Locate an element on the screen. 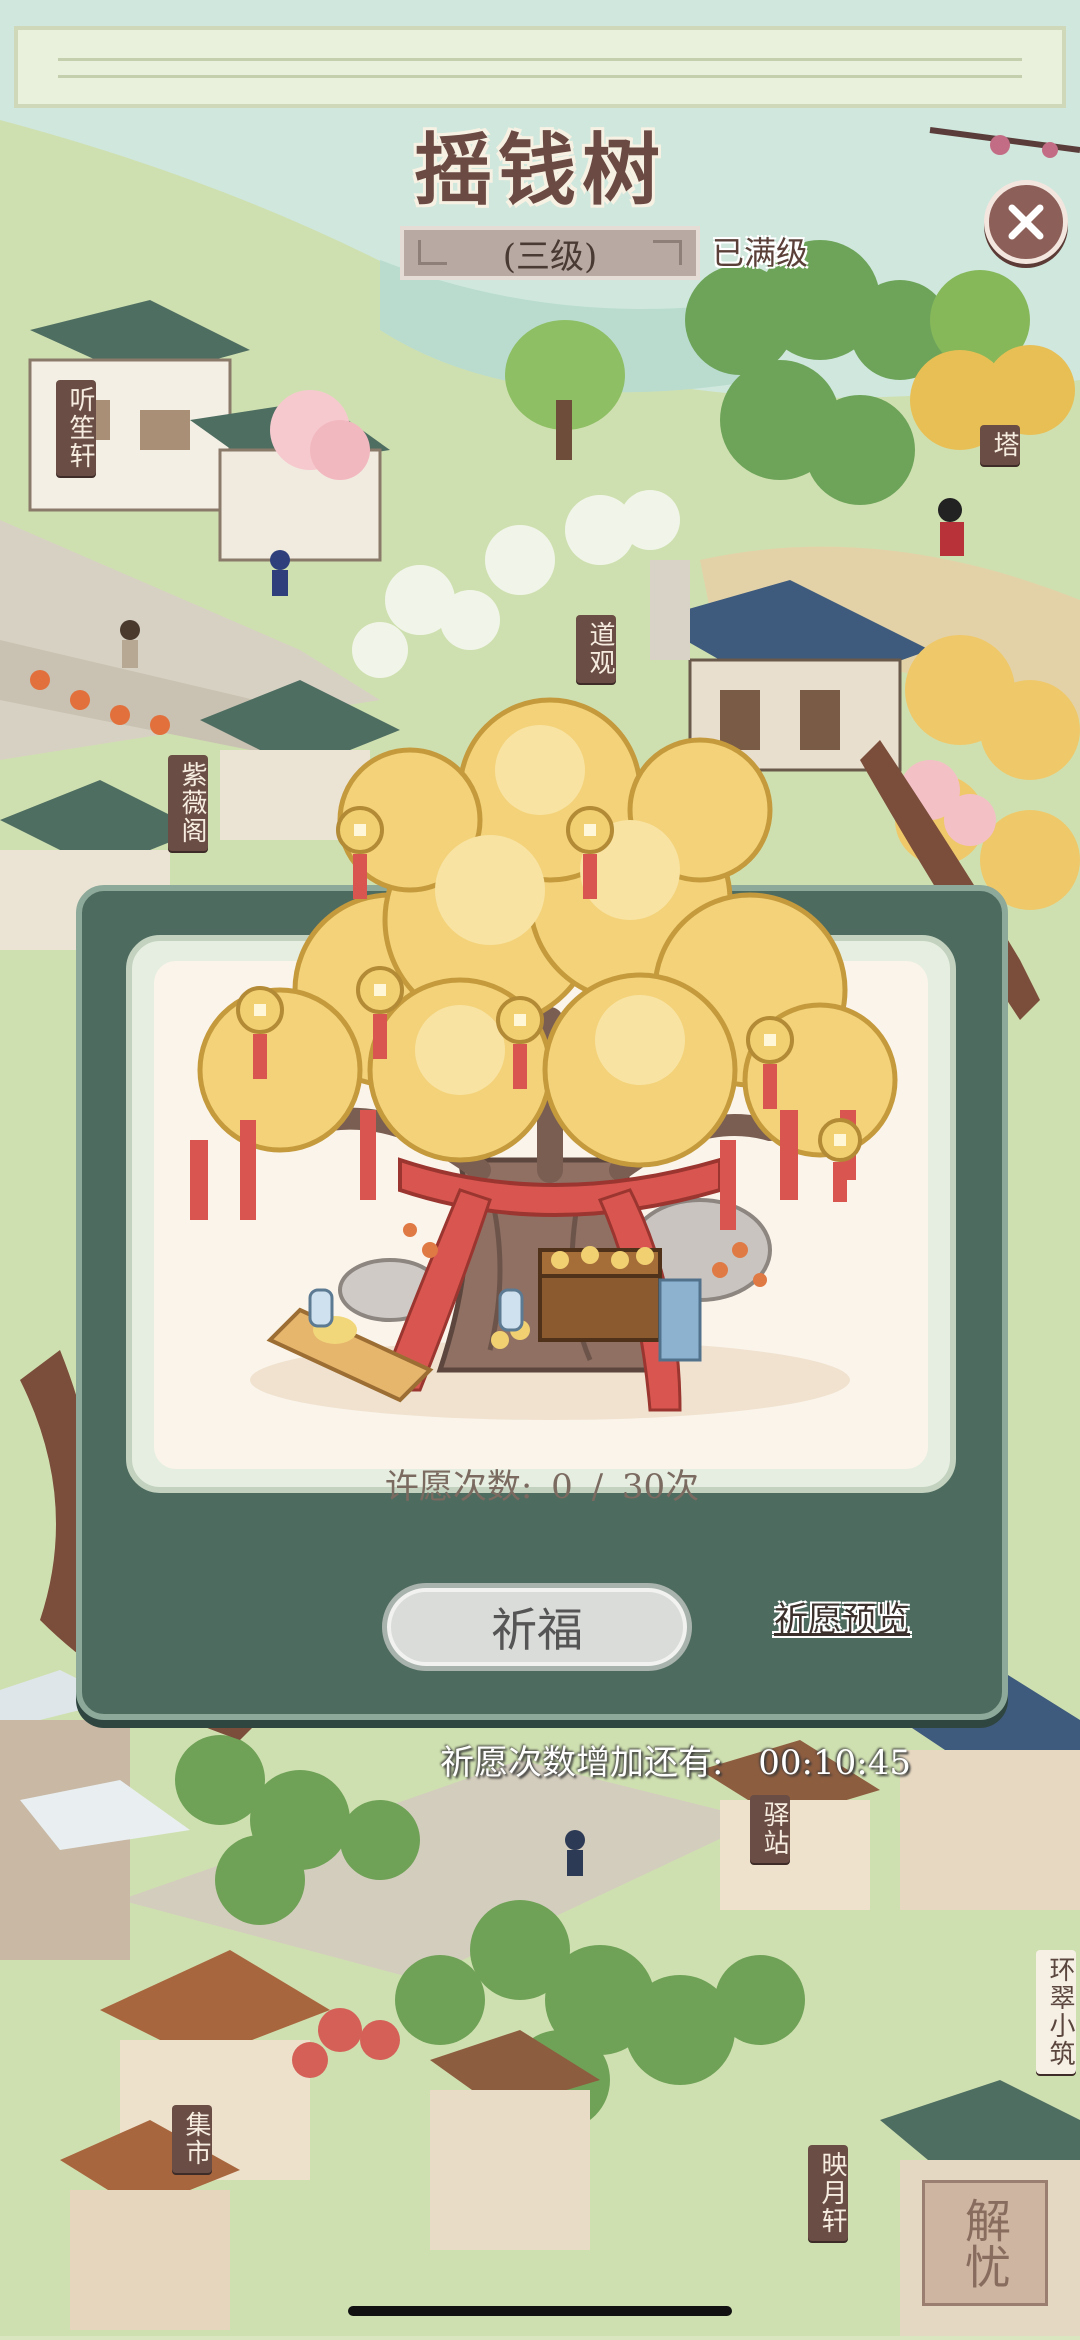 The height and width of the screenshot is (2340, 1080). home-indicator is located at coordinates (540, 2311).